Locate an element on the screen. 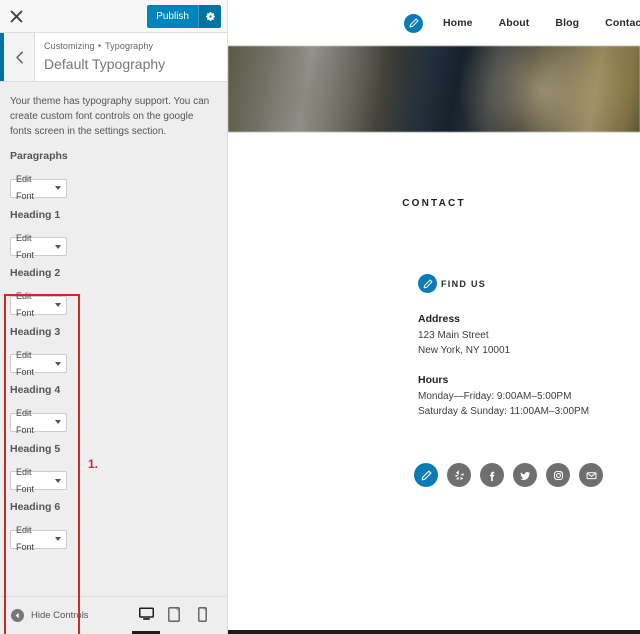  annotation-number: 1. is located at coordinates (93, 464).